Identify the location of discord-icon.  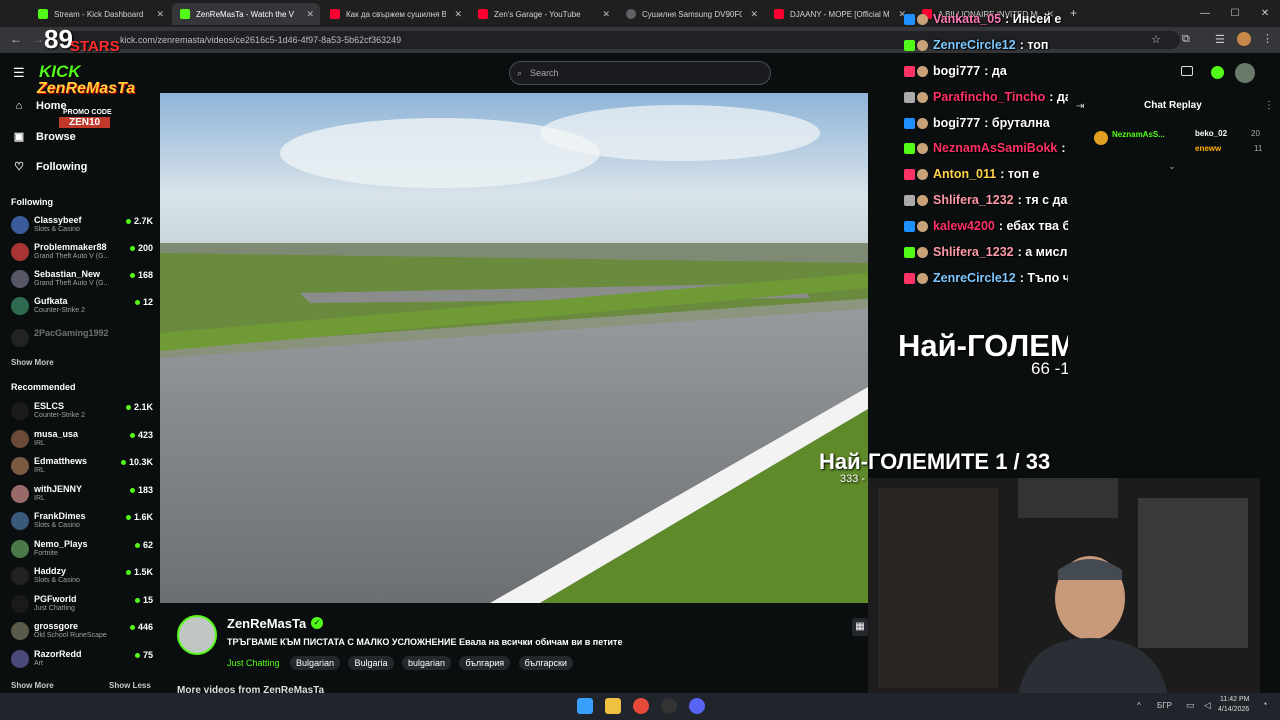
(697, 706).